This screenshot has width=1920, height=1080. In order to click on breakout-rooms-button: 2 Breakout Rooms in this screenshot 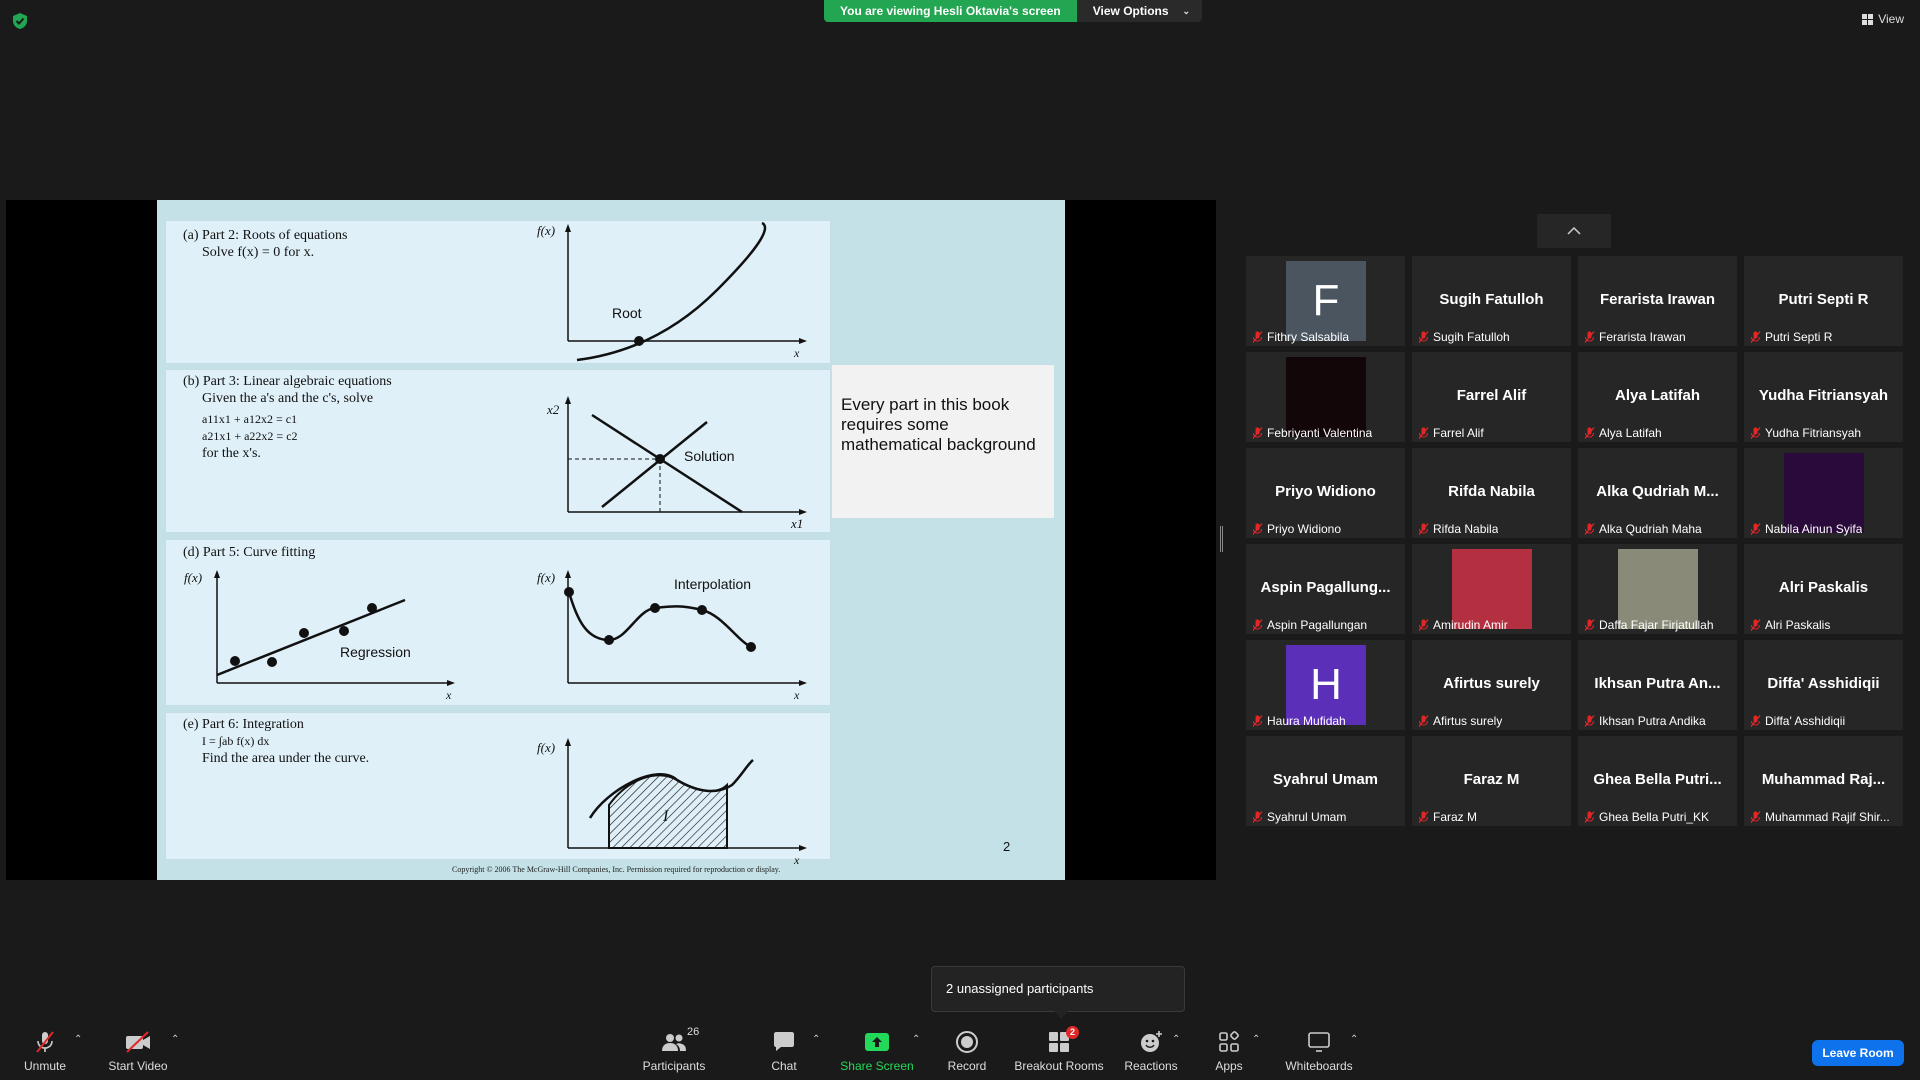, I will do `click(1059, 1050)`.